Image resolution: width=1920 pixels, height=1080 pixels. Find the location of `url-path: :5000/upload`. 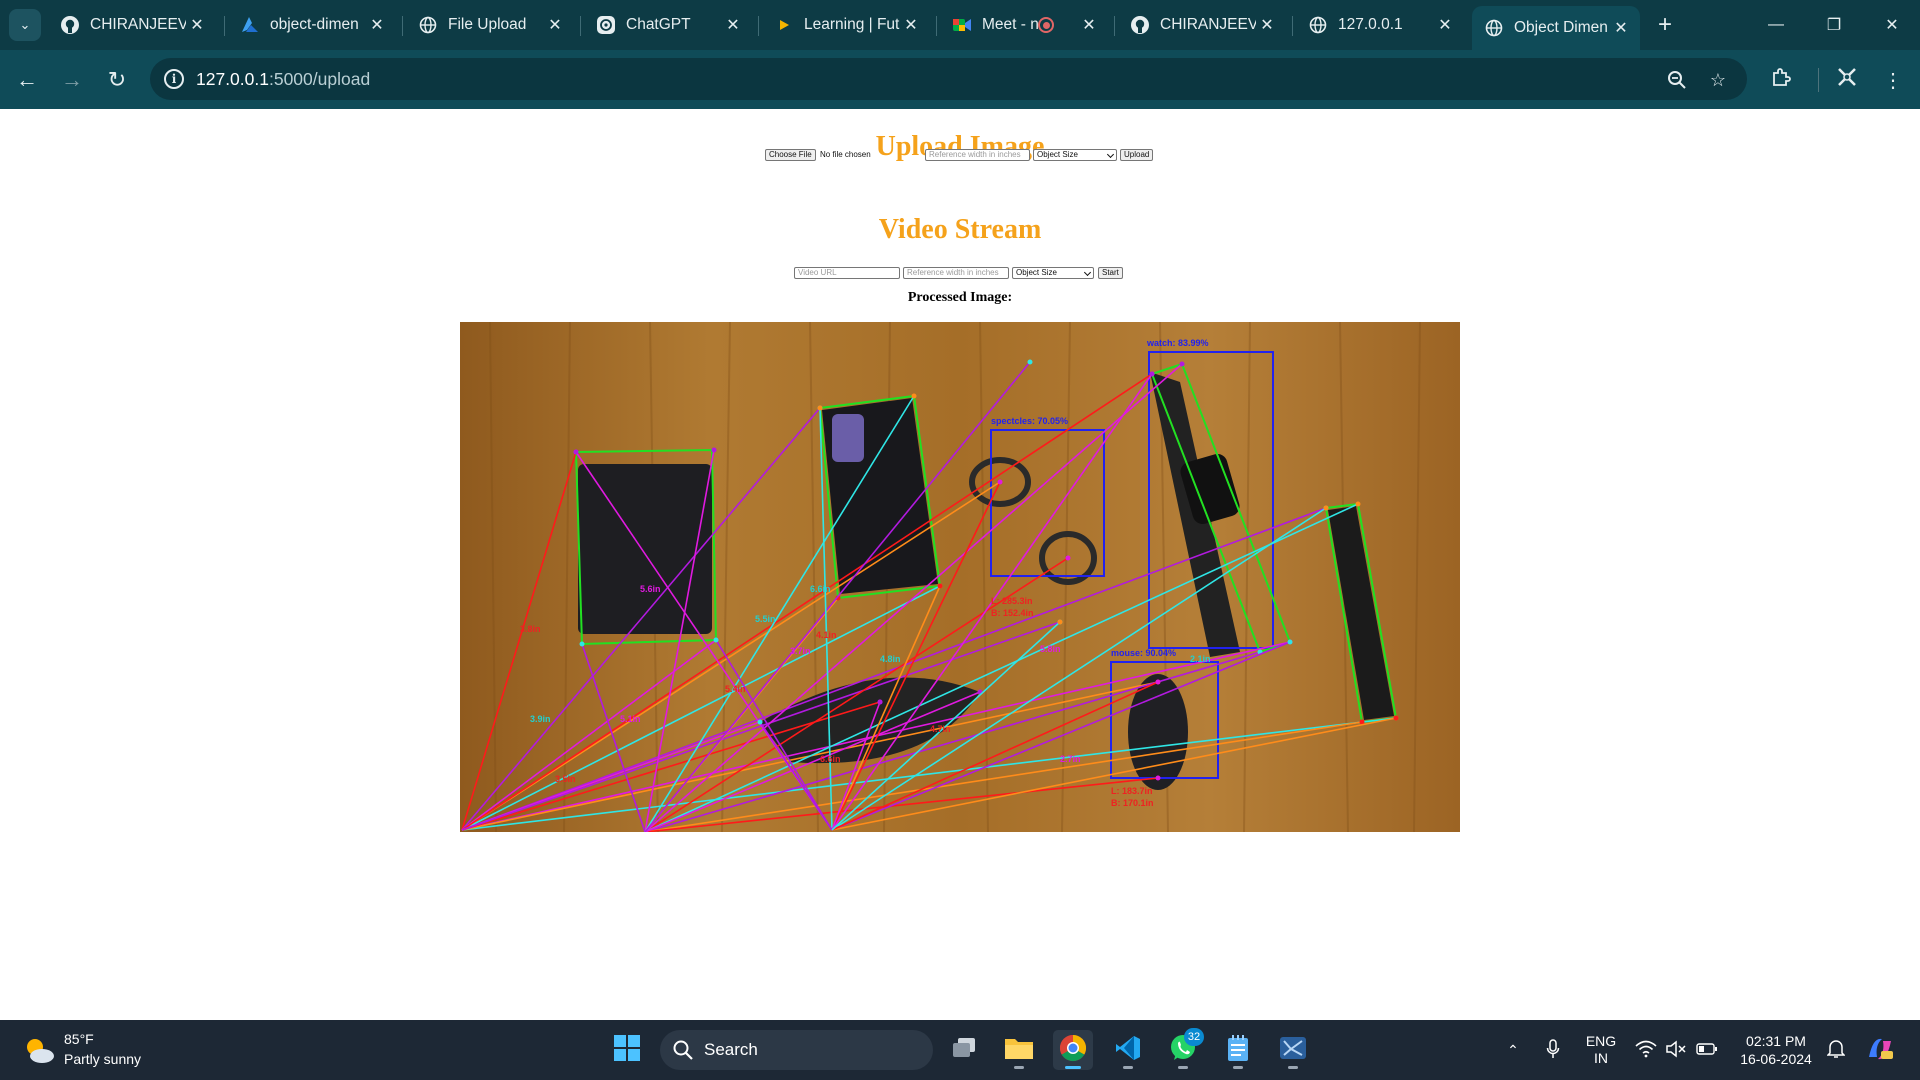

url-path: :5000/upload is located at coordinates (319, 79).